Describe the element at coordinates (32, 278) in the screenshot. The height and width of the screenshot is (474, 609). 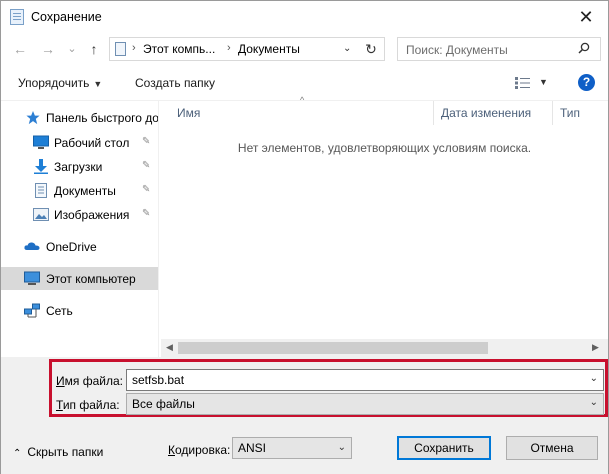
I see `computer-icon` at that location.